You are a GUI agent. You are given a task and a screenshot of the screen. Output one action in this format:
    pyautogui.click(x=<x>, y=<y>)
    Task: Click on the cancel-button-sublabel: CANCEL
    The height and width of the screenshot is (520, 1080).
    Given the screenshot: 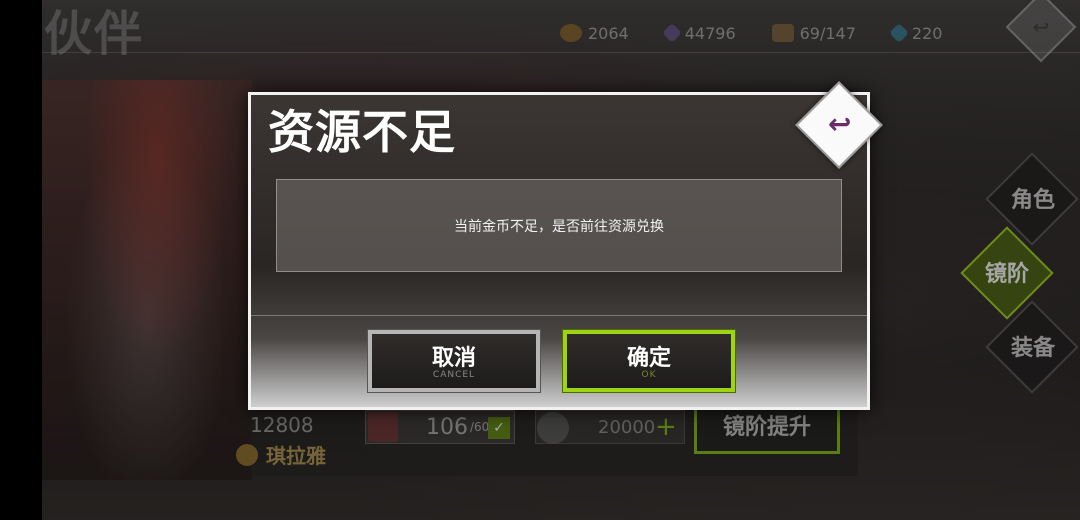 What is the action you would take?
    pyautogui.click(x=454, y=375)
    